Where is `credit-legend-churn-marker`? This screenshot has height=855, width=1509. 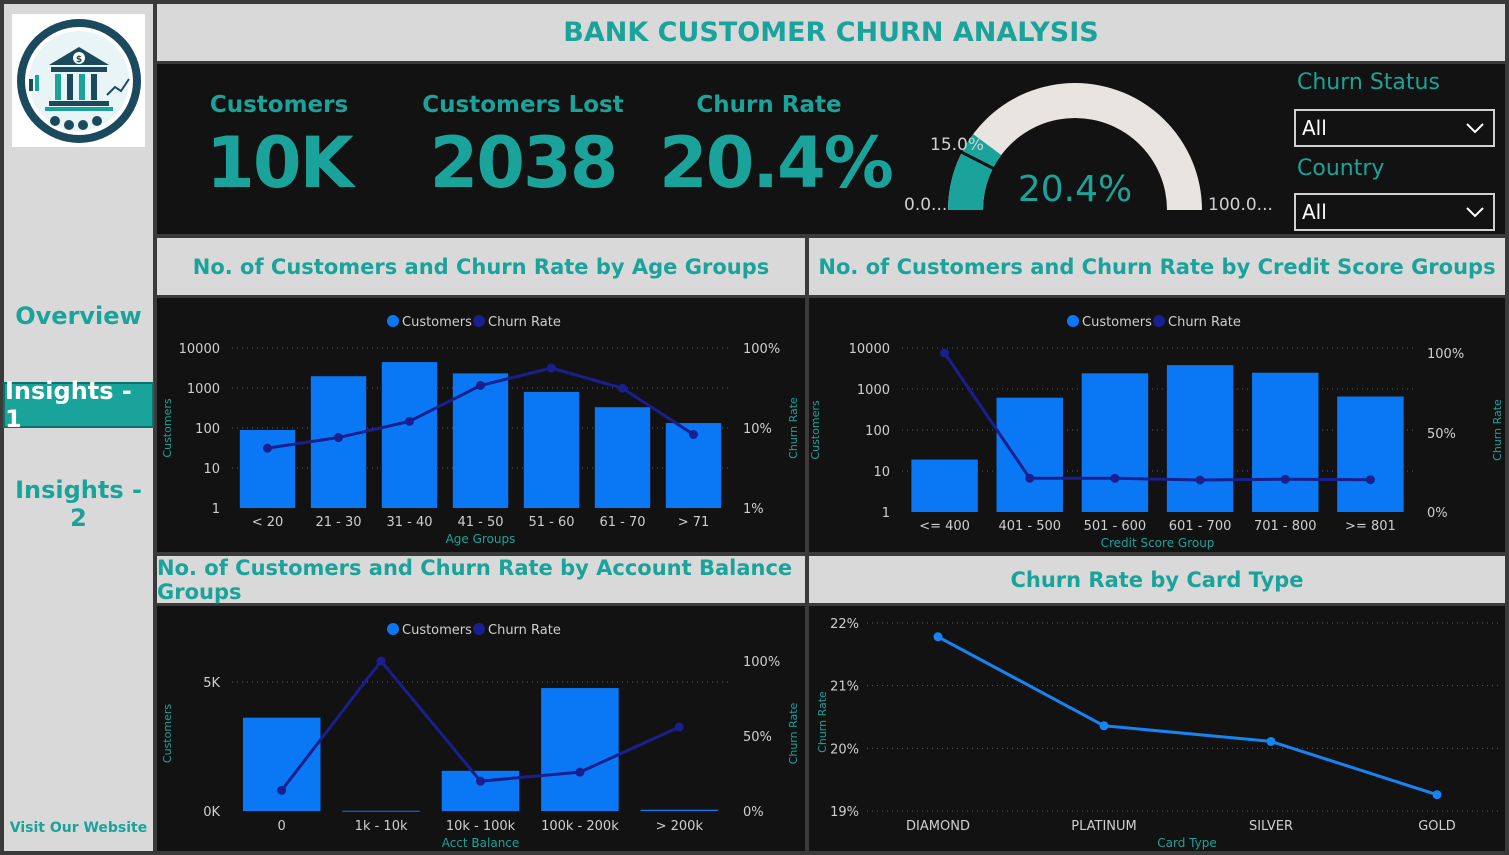 credit-legend-churn-marker is located at coordinates (1159, 321).